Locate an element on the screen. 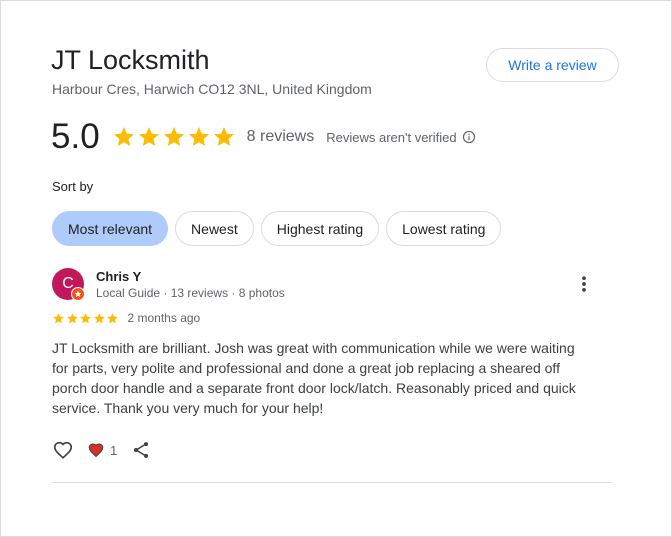 This screenshot has height=537, width=672. local-guide-badge-icon is located at coordinates (78, 294).